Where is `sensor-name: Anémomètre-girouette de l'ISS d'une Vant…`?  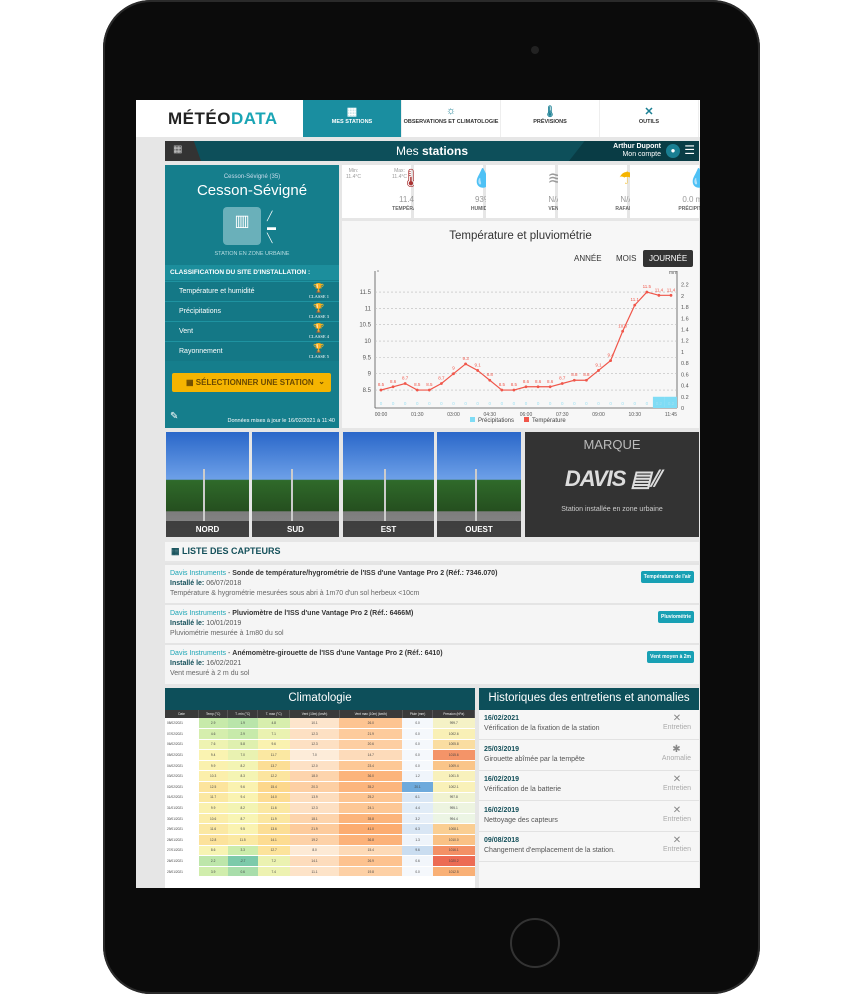
sensor-name: Anémomètre-girouette de l'ISS d'une Vant… is located at coordinates (337, 653).